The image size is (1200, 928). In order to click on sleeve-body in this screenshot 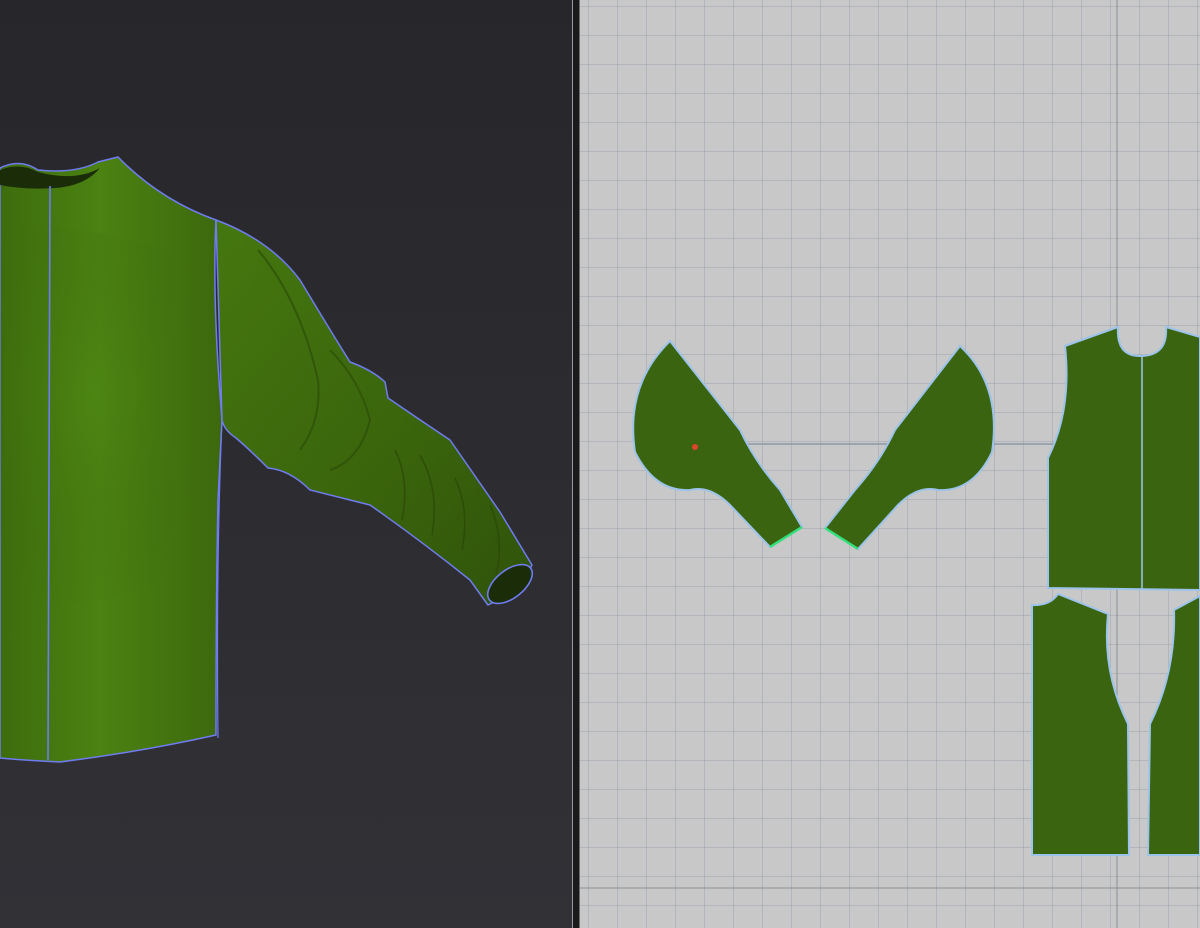, I will do `click(374, 412)`.